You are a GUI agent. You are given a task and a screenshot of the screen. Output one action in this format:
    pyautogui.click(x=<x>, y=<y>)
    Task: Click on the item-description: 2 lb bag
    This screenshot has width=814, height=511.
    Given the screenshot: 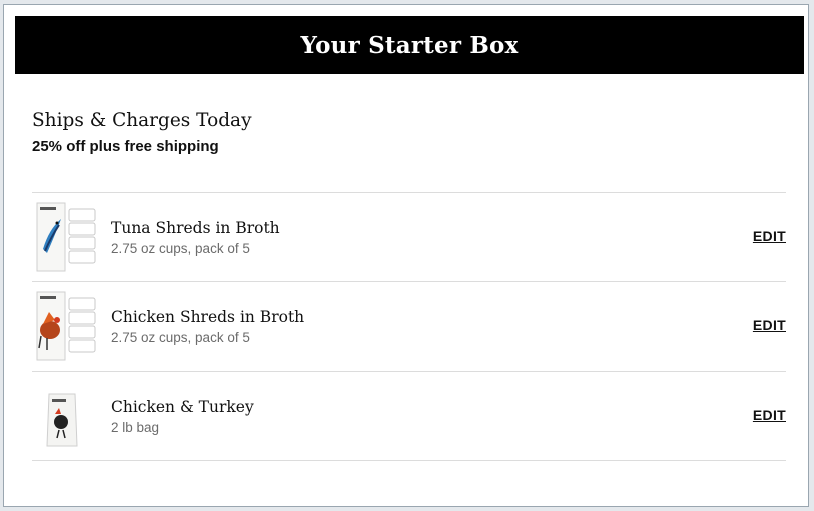 What is the action you would take?
    pyautogui.click(x=135, y=427)
    